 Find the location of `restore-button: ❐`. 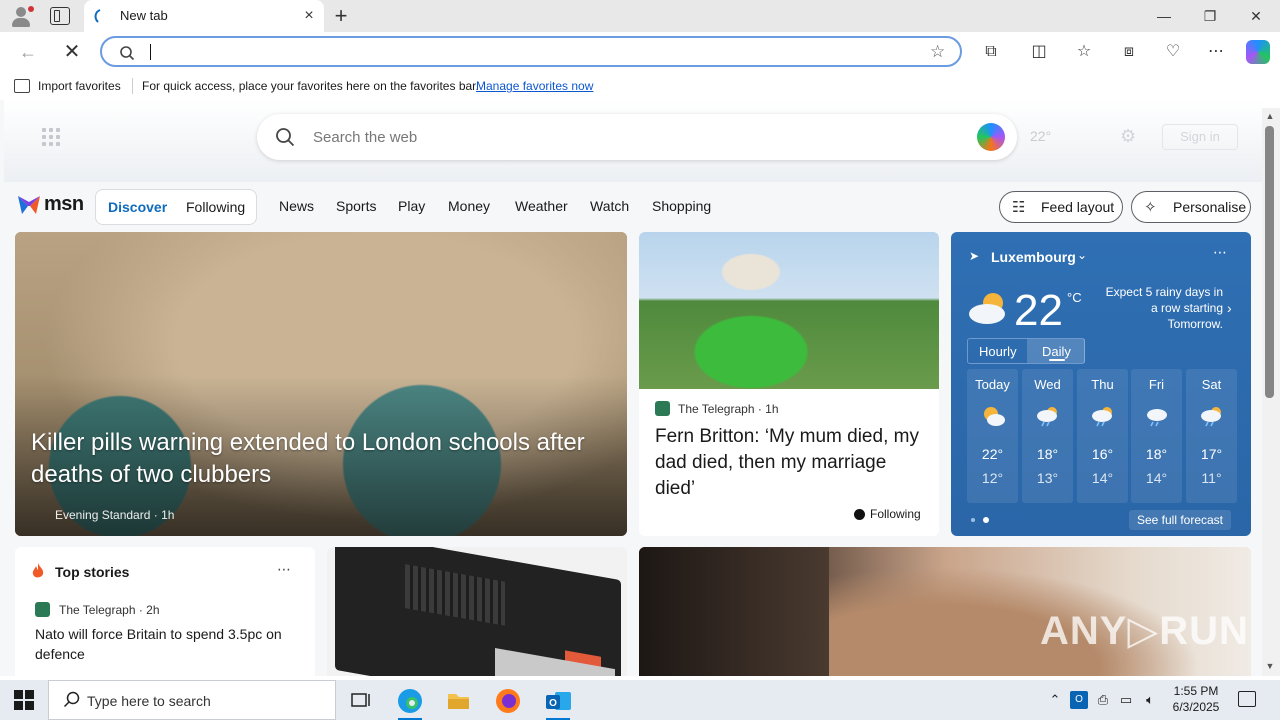

restore-button: ❐ is located at coordinates (1210, 16).